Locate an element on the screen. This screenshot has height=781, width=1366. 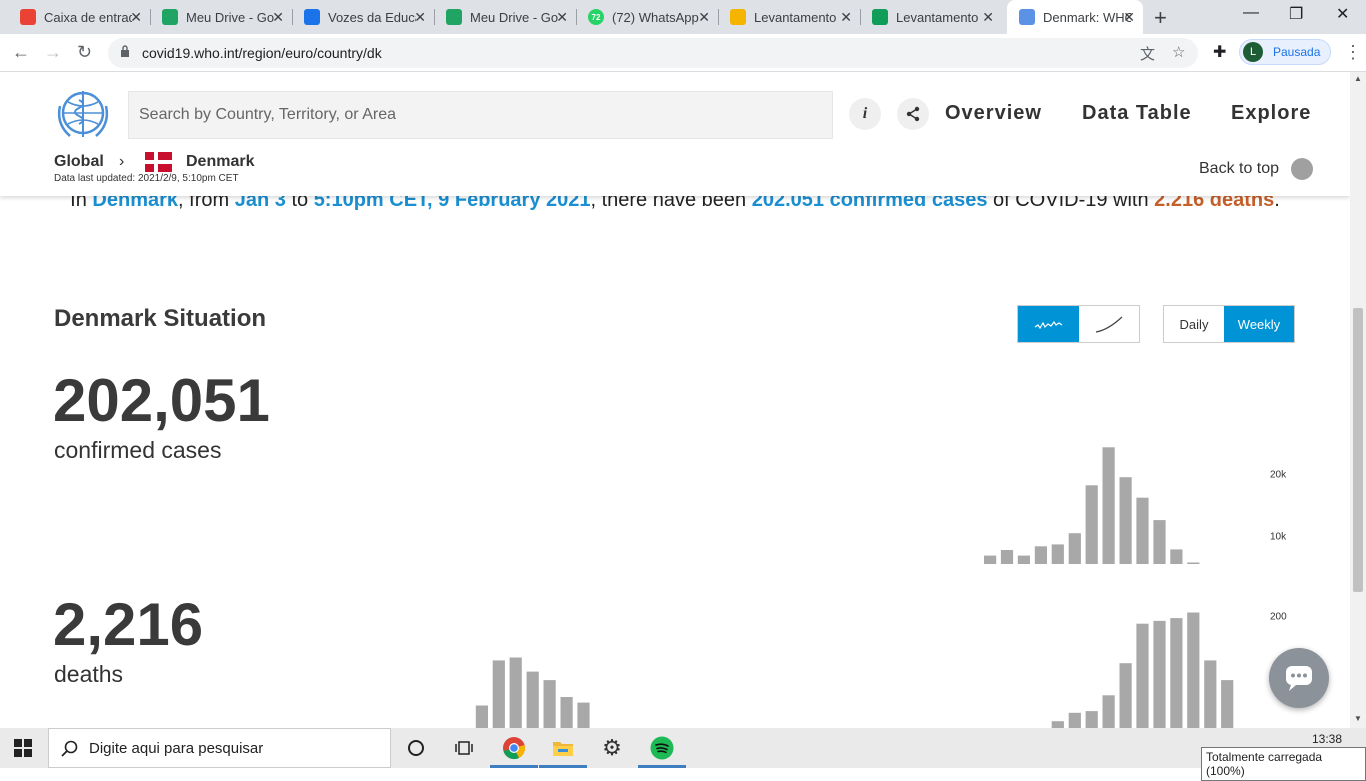
chat-button is located at coordinates (1299, 678).